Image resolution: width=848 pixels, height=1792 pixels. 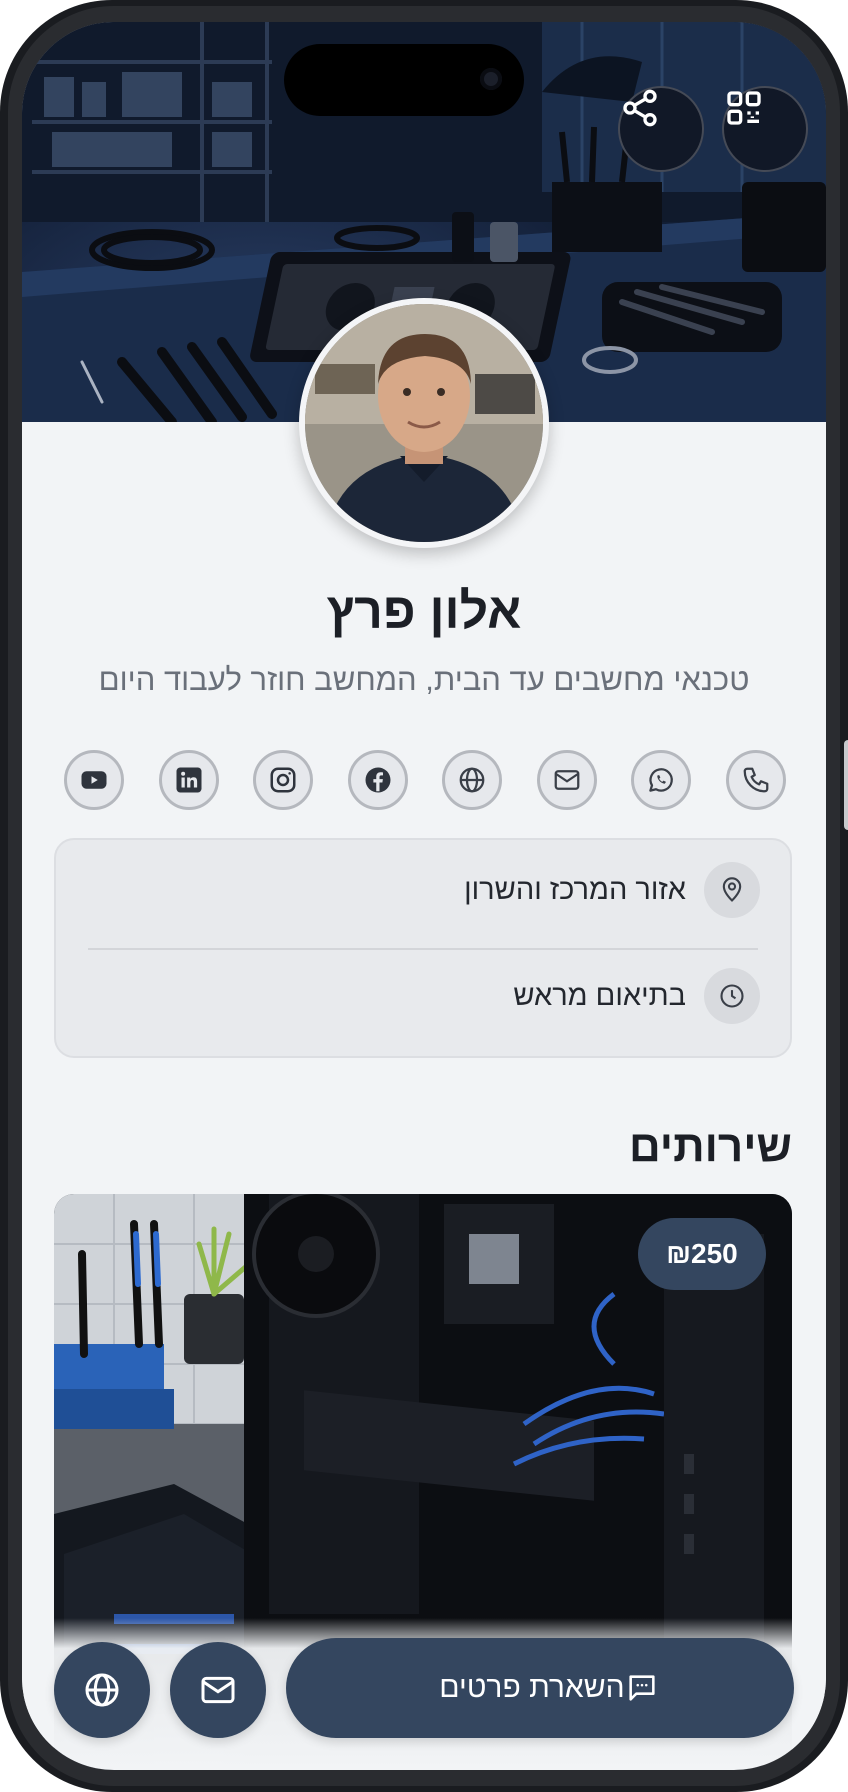 I want to click on info-card: אזור המרכז והשרון בתיאום מראש, so click(x=423, y=948).